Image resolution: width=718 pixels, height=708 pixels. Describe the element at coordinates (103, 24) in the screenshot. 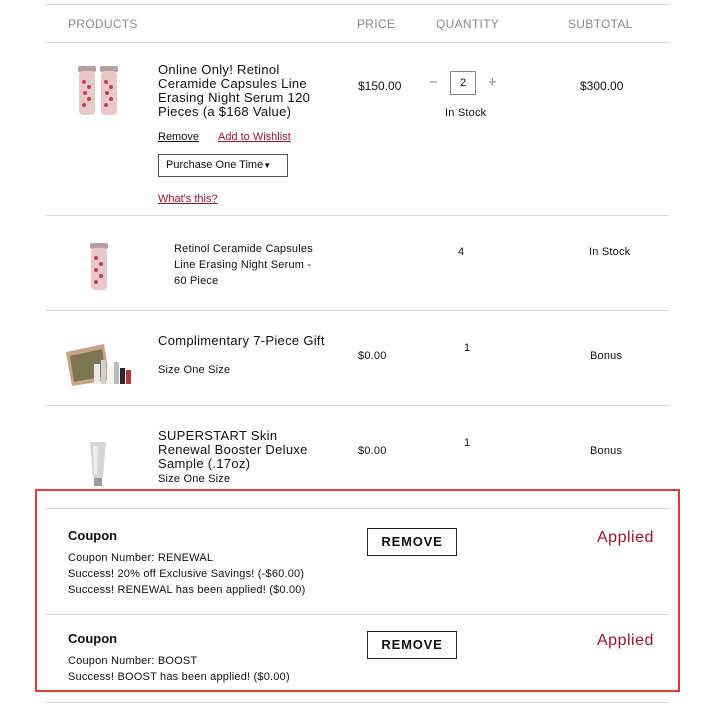

I see `column-header-products: PRODUCTS` at that location.